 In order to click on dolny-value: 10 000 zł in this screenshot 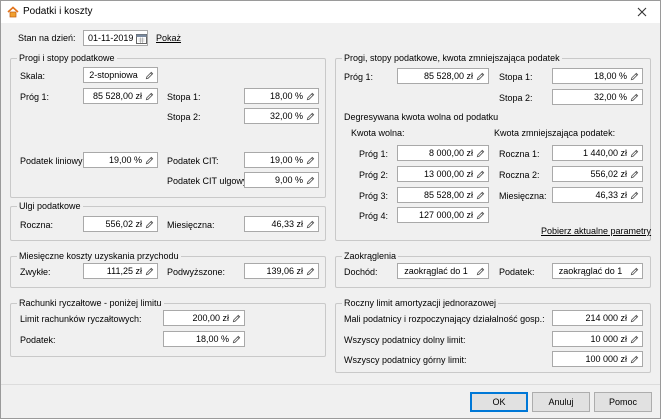, I will do `click(608, 339)`.